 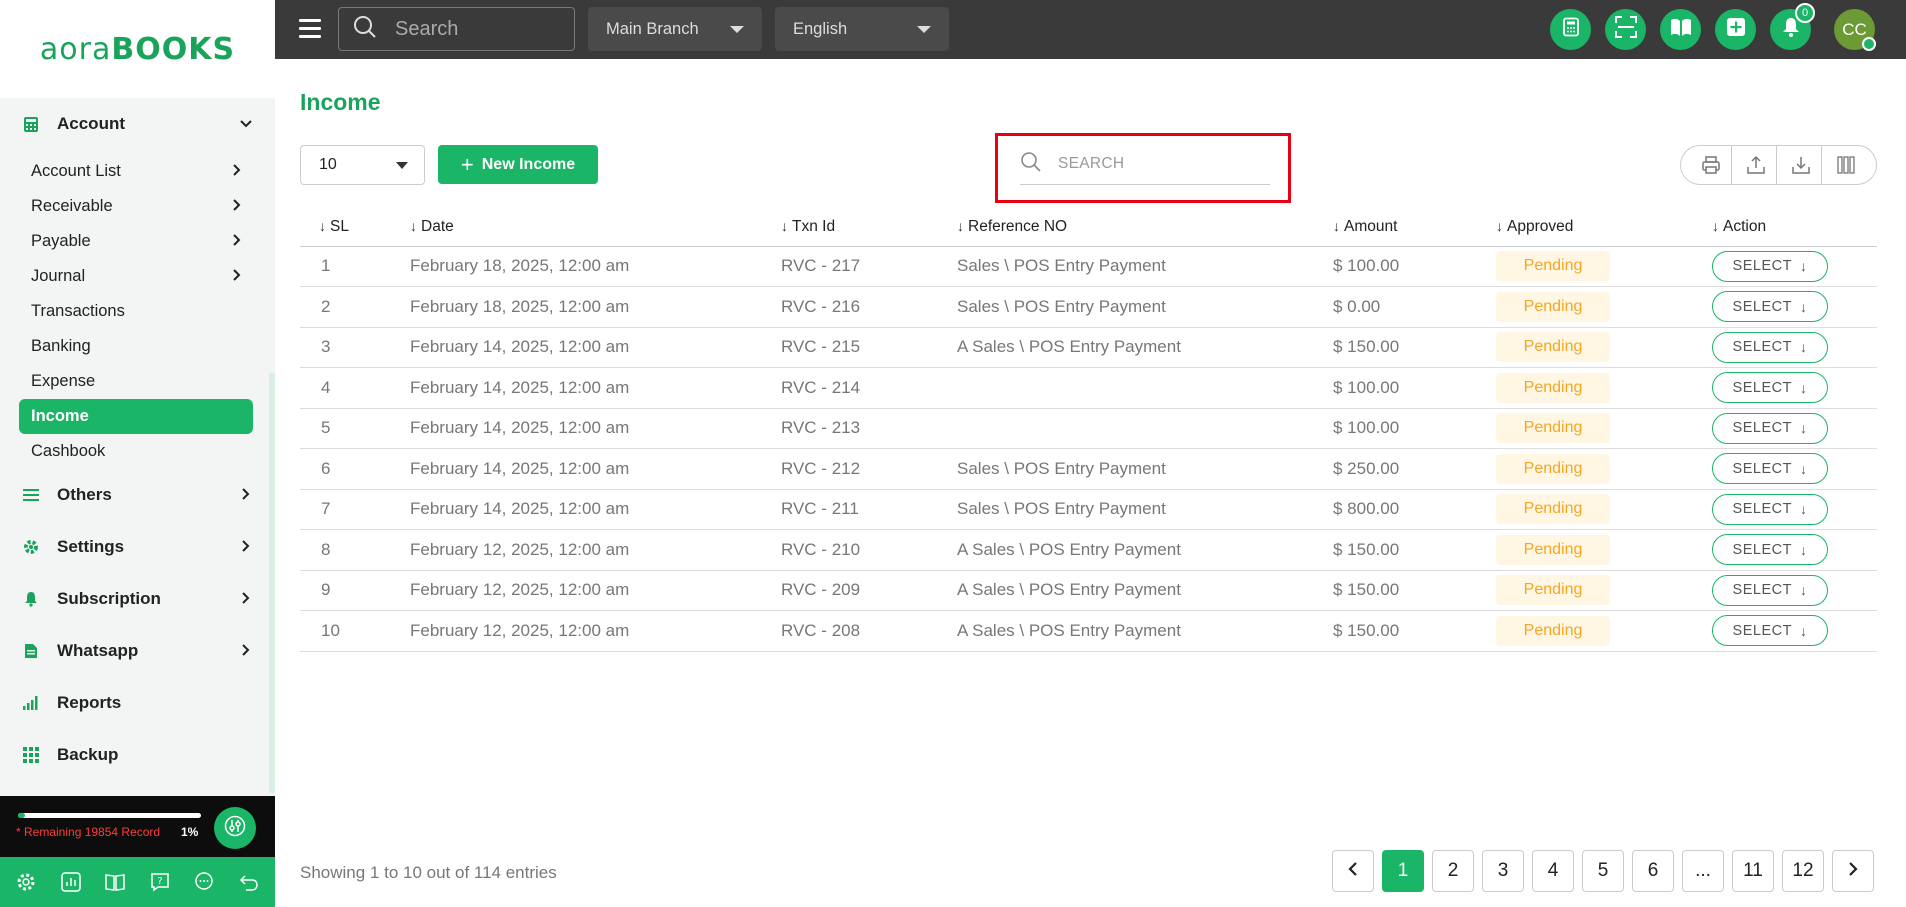 What do you see at coordinates (137, 495) in the screenshot?
I see `sidebar-group-others: Others` at bounding box center [137, 495].